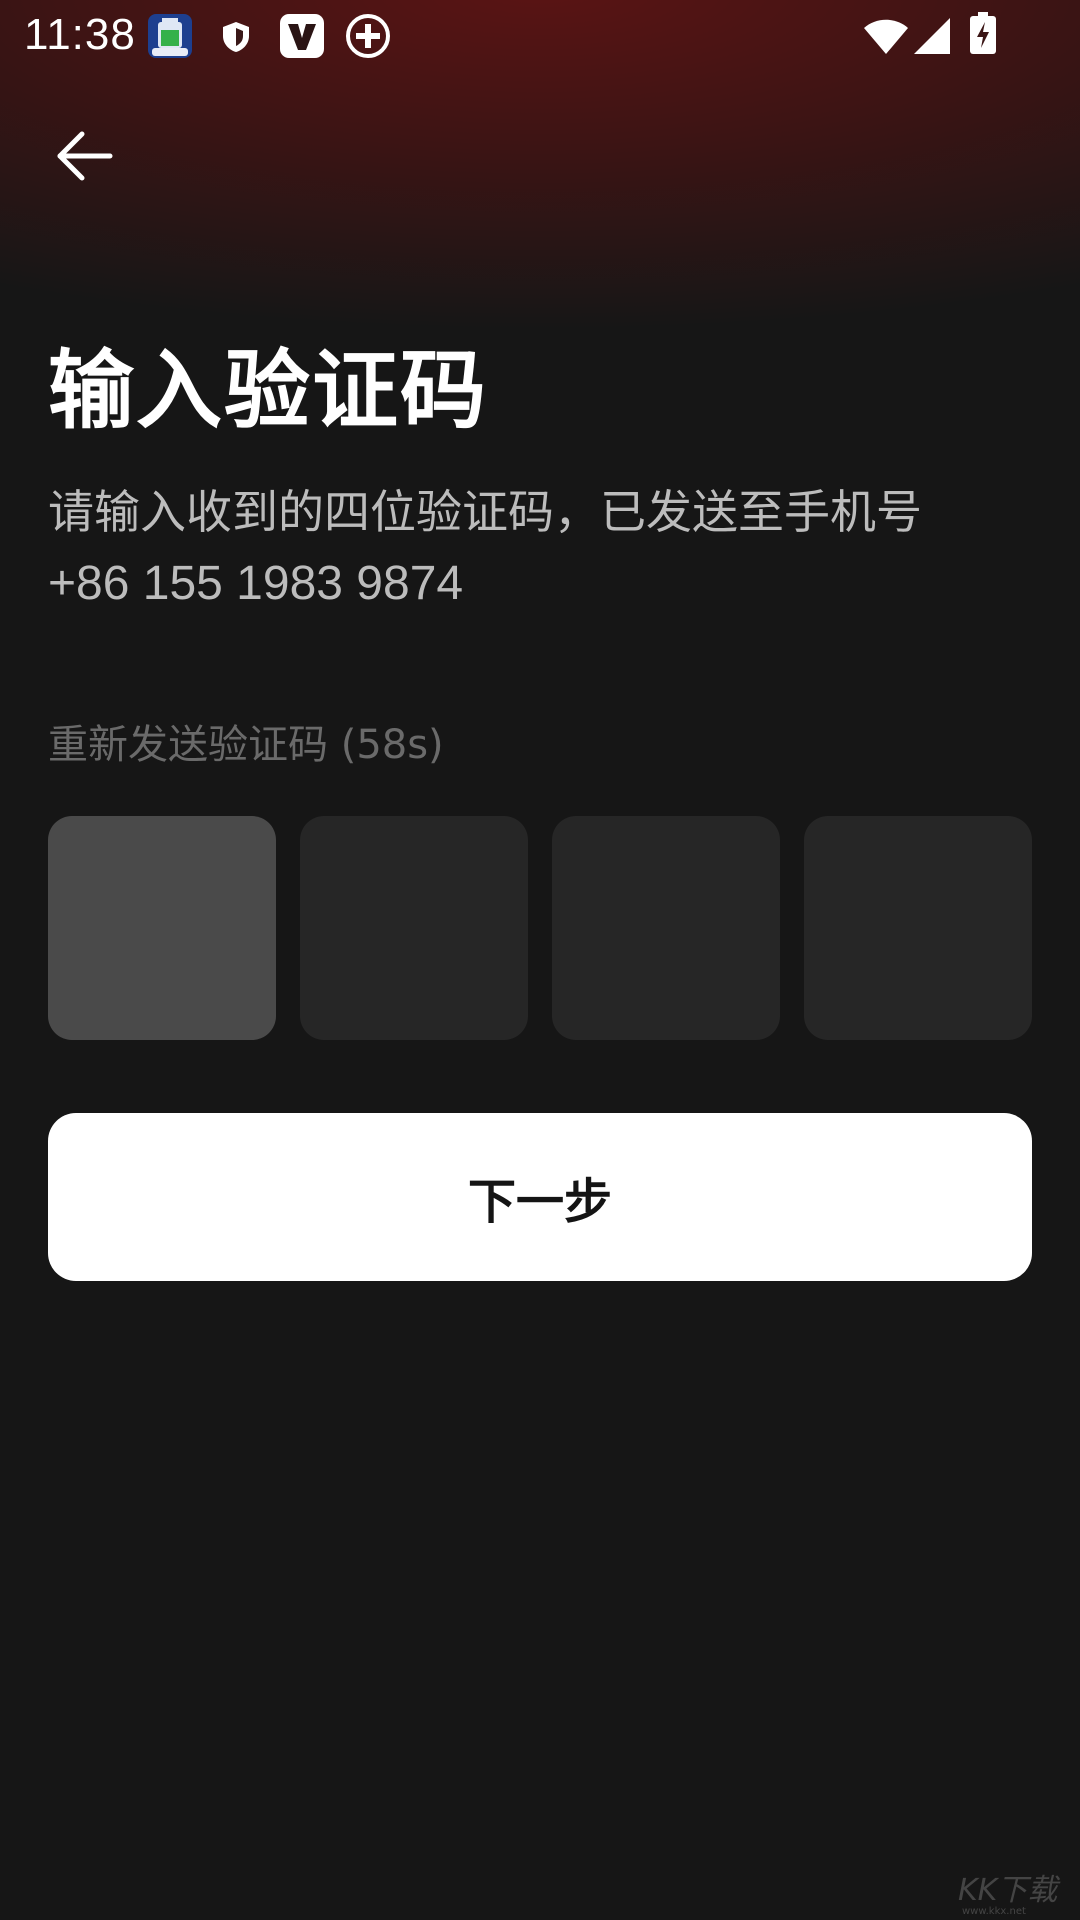 The image size is (1080, 1920). What do you see at coordinates (246, 741) in the screenshot?
I see `resend-code-link: 重新发送验证码 (58s)` at bounding box center [246, 741].